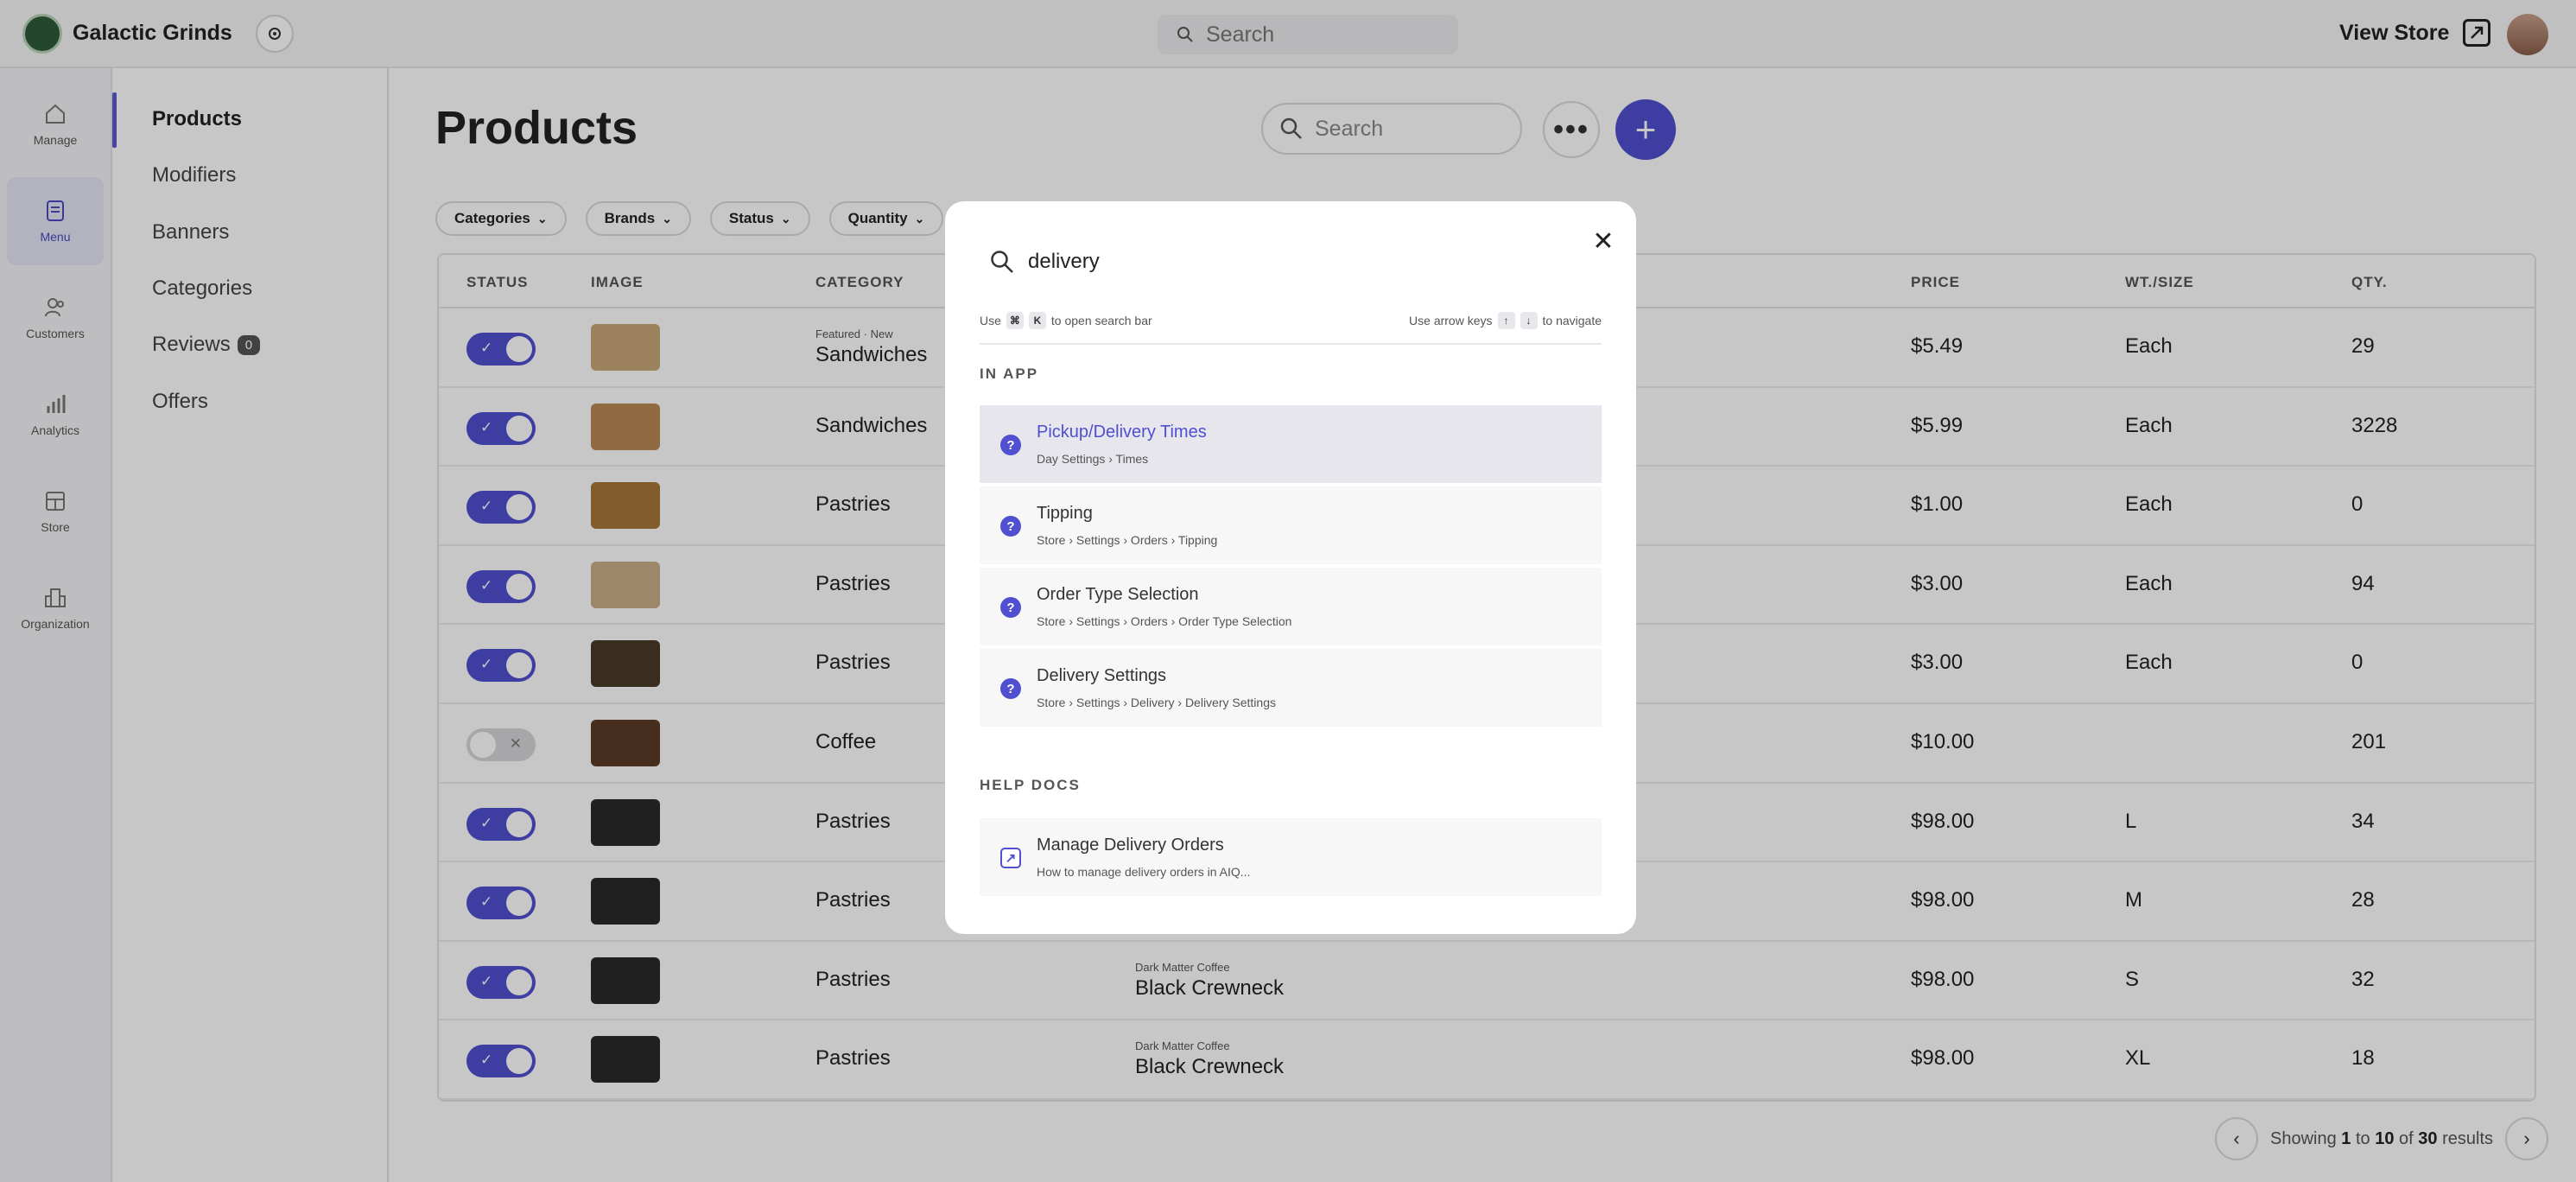 The height and width of the screenshot is (1182, 2576). I want to click on modal-search-input: delivery, so click(1045, 262).